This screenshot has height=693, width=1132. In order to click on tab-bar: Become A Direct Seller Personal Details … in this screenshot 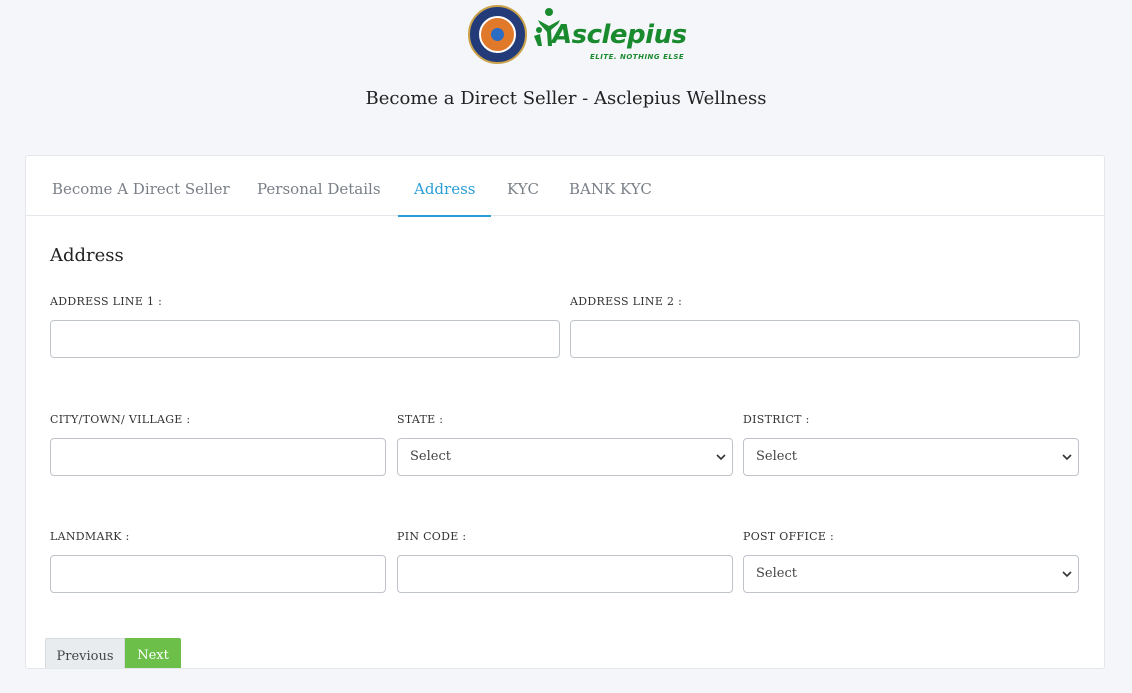, I will do `click(565, 186)`.